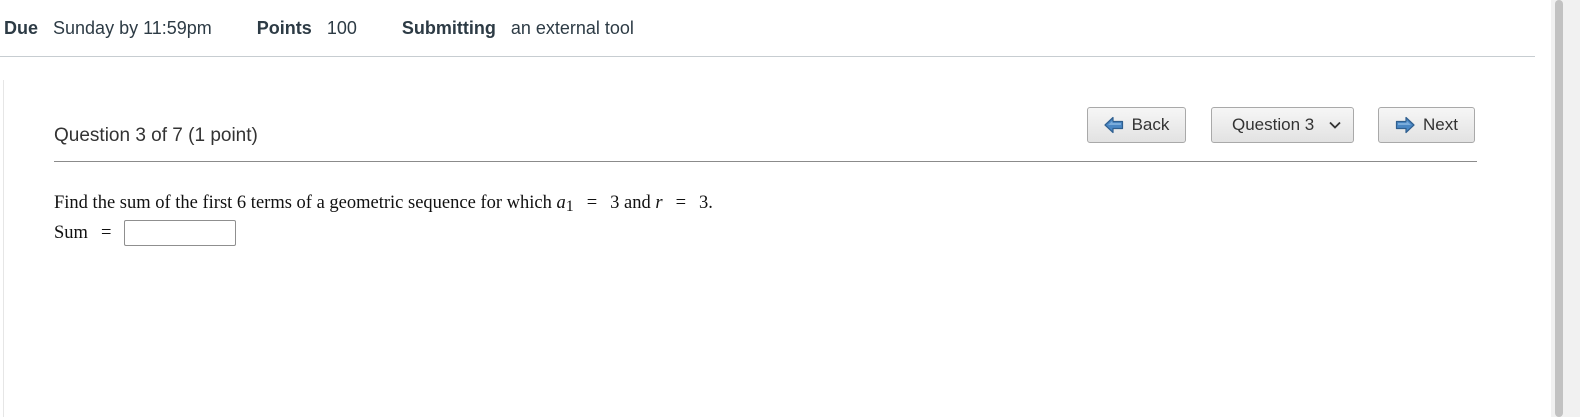 The height and width of the screenshot is (417, 1580). What do you see at coordinates (1440, 124) in the screenshot?
I see `next-button-label: Next` at bounding box center [1440, 124].